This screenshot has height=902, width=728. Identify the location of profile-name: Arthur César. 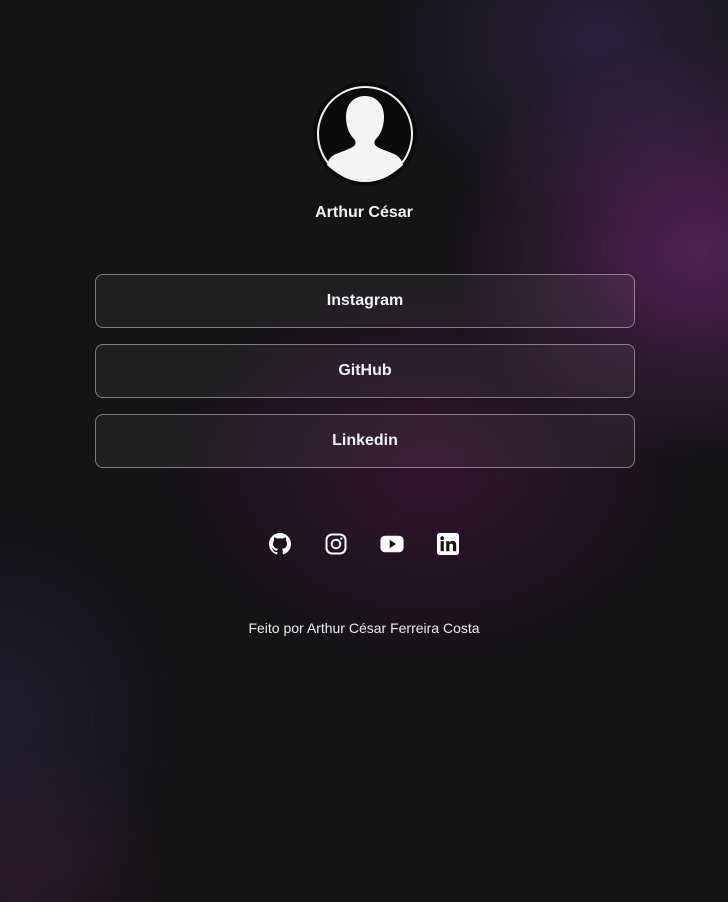
(364, 212).